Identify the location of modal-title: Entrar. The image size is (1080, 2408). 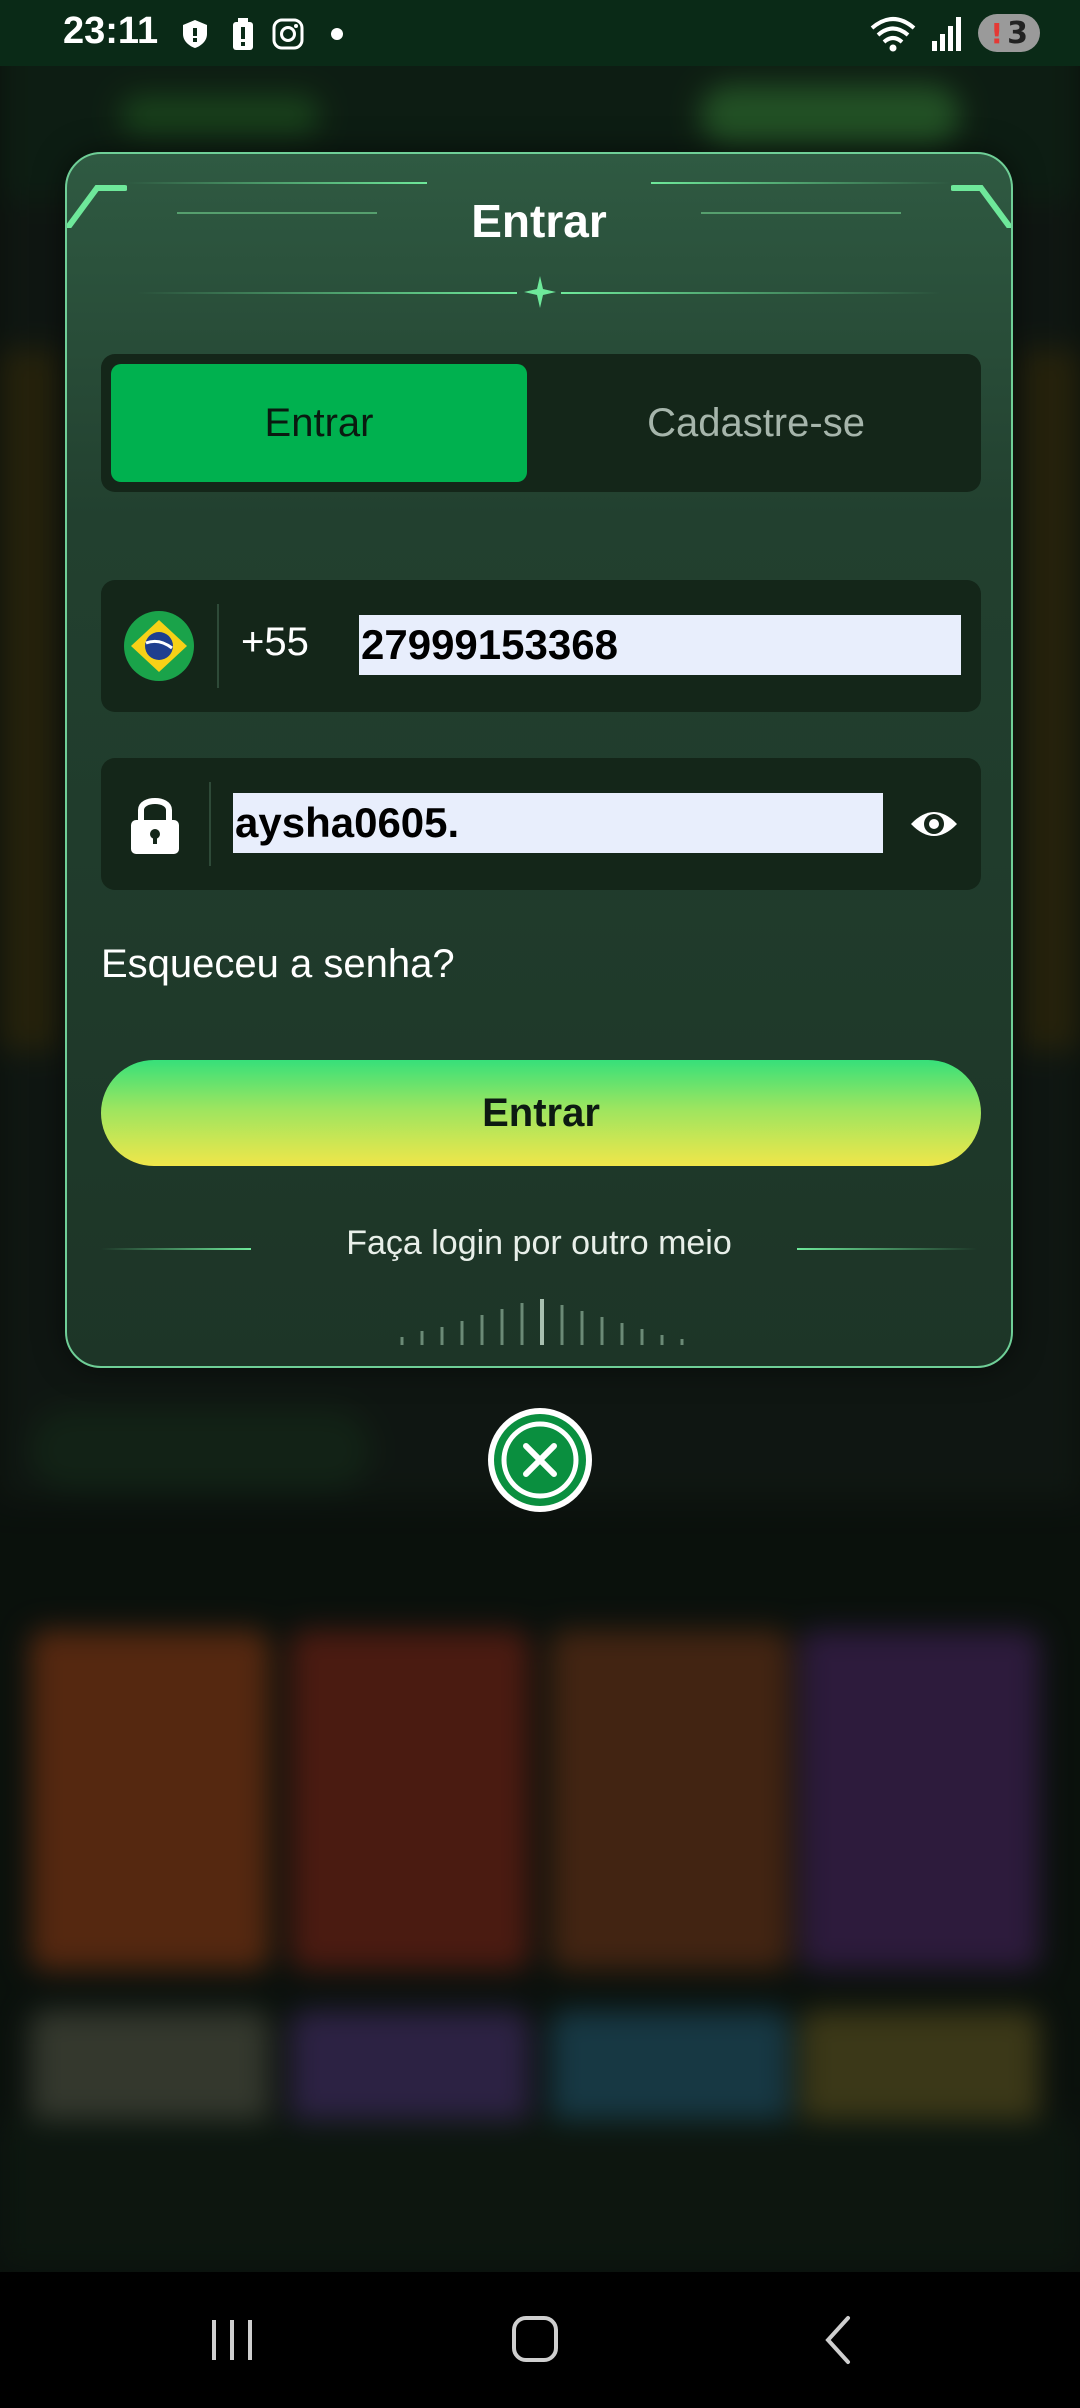
(539, 221).